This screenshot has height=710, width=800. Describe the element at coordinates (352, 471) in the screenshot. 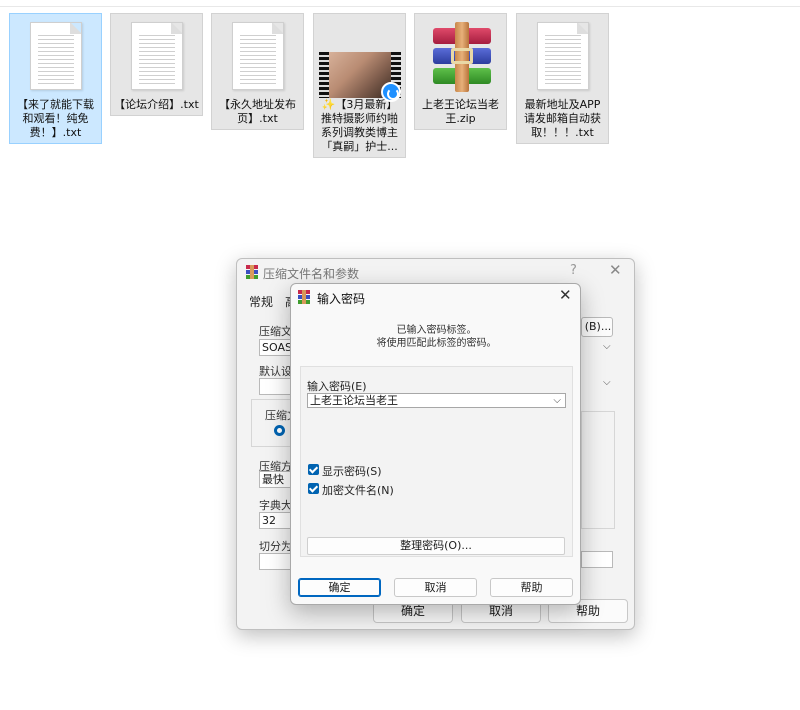

I see `show-password-label: 显示密码(S)` at that location.